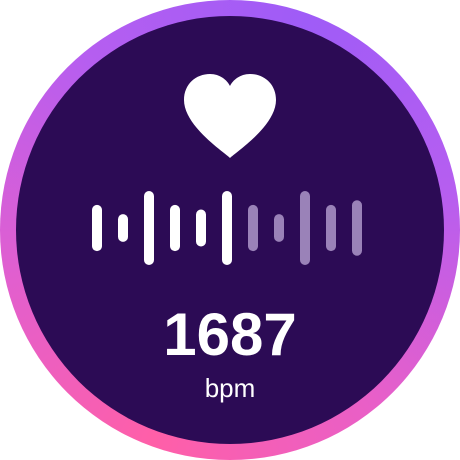 The width and height of the screenshot is (460, 460). I want to click on heart-icon, so click(230, 116).